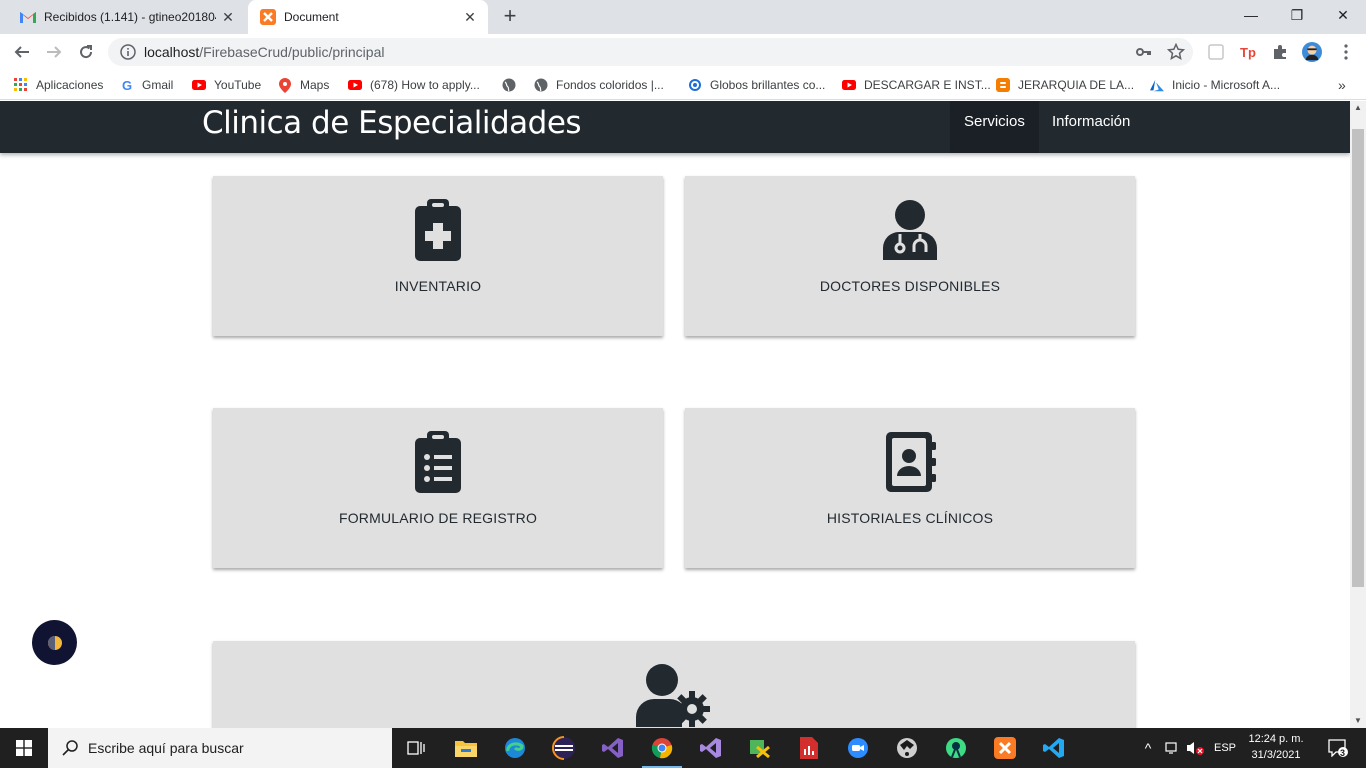 The height and width of the screenshot is (768, 1366). Describe the element at coordinates (70, 748) in the screenshot. I see `search-icon` at that location.